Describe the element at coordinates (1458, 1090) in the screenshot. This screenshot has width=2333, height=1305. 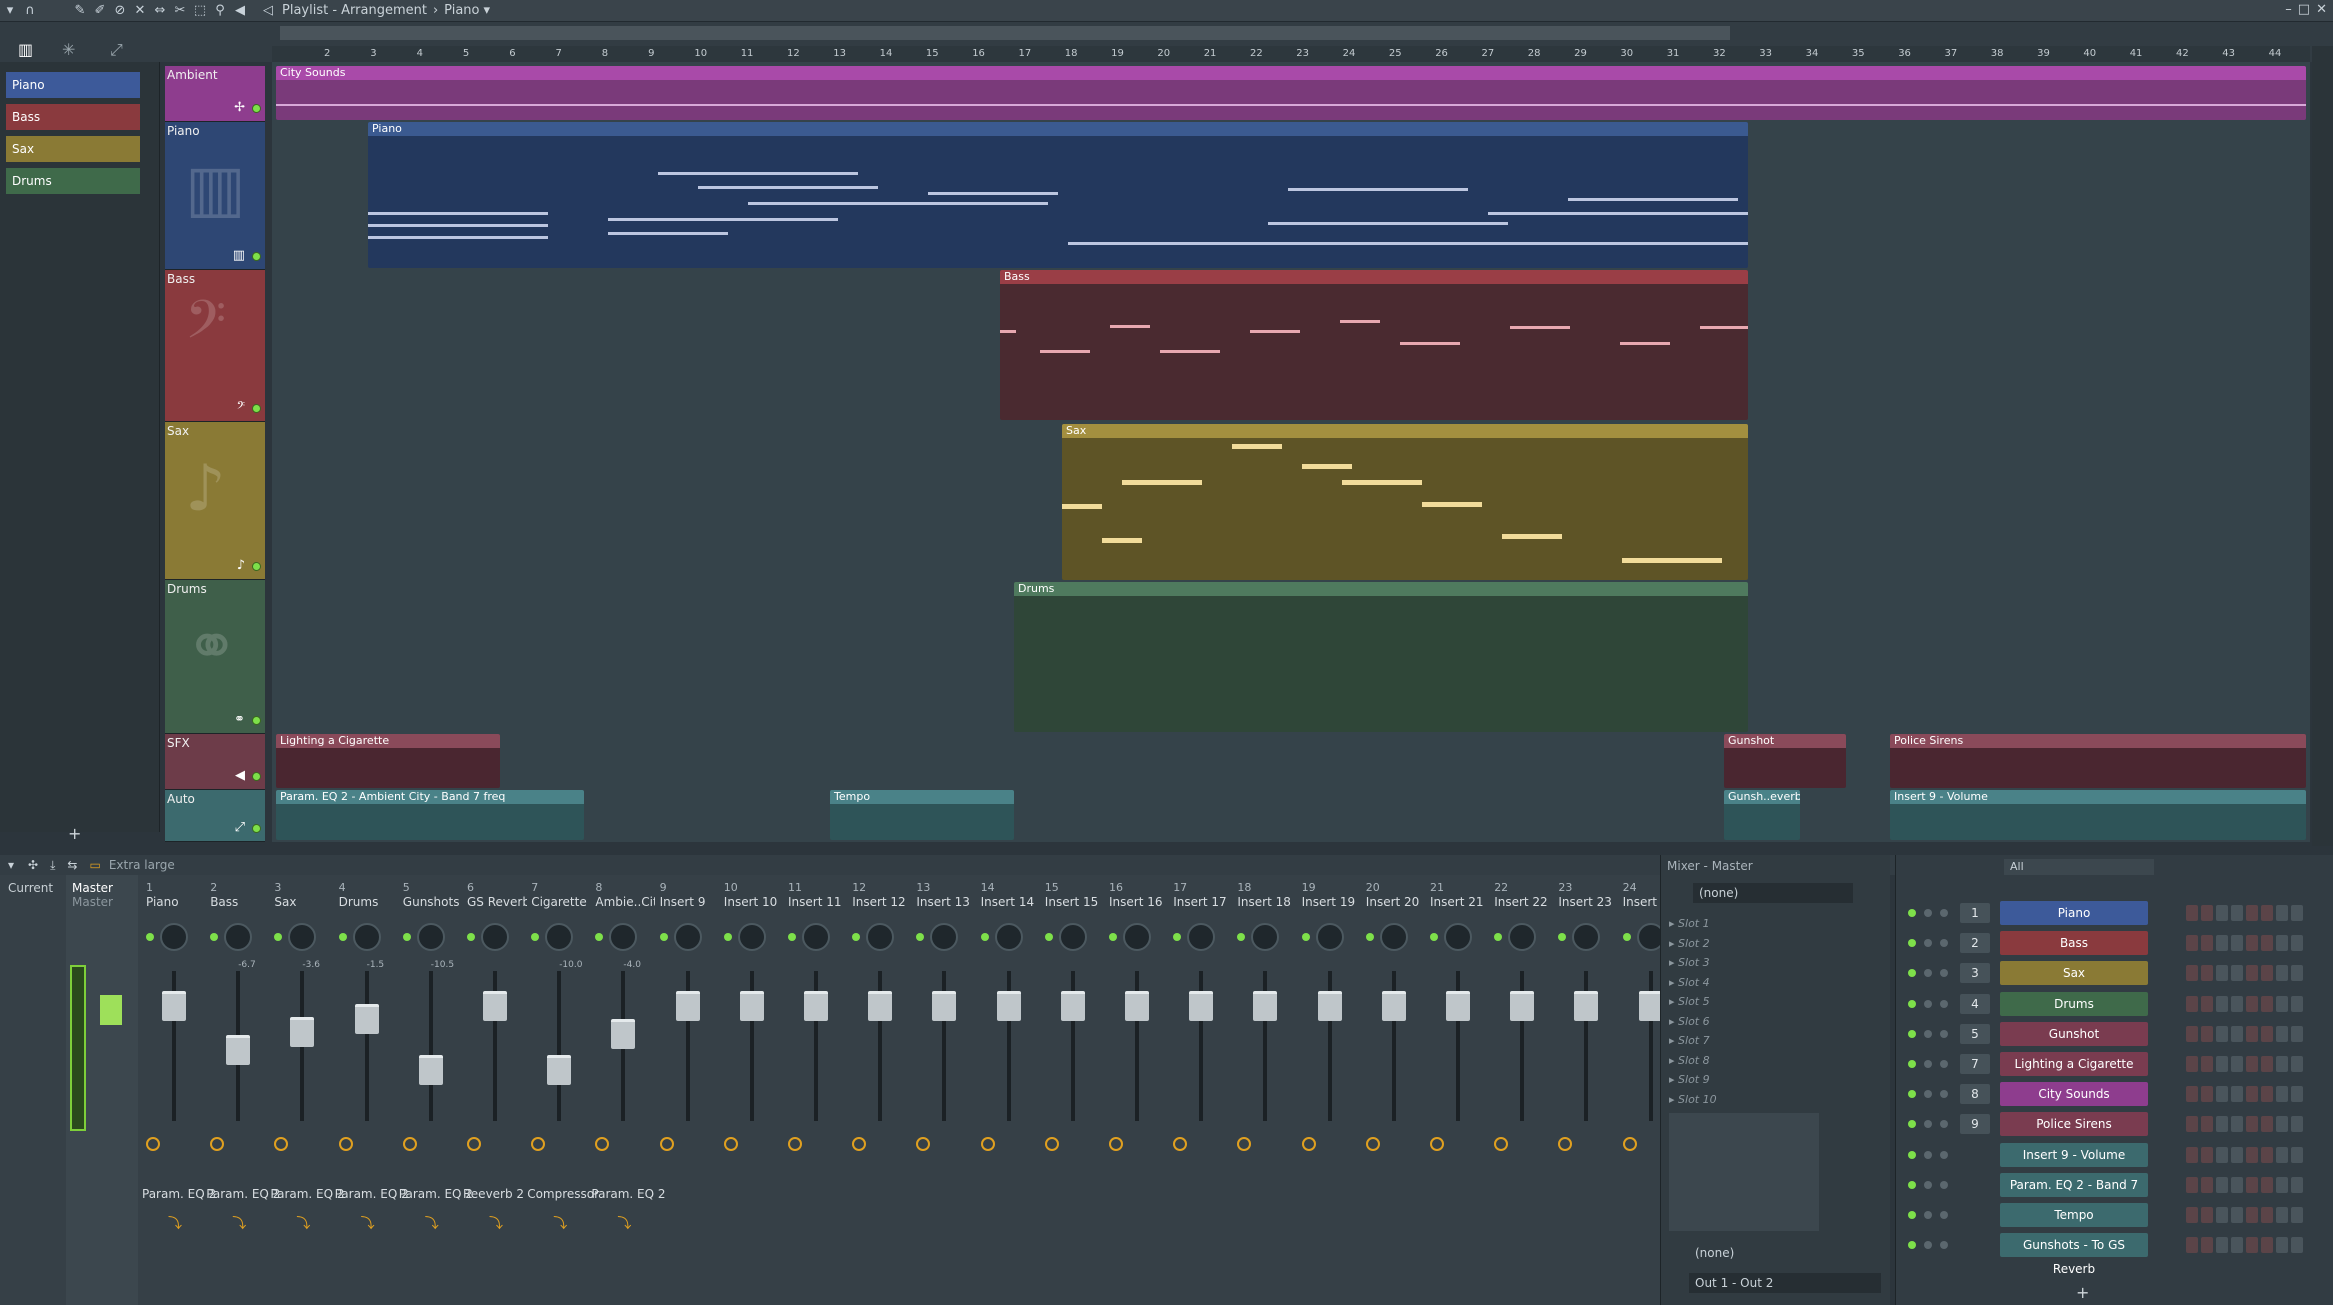
I see `mixer-insert-strip: 21 Insert 21` at that location.